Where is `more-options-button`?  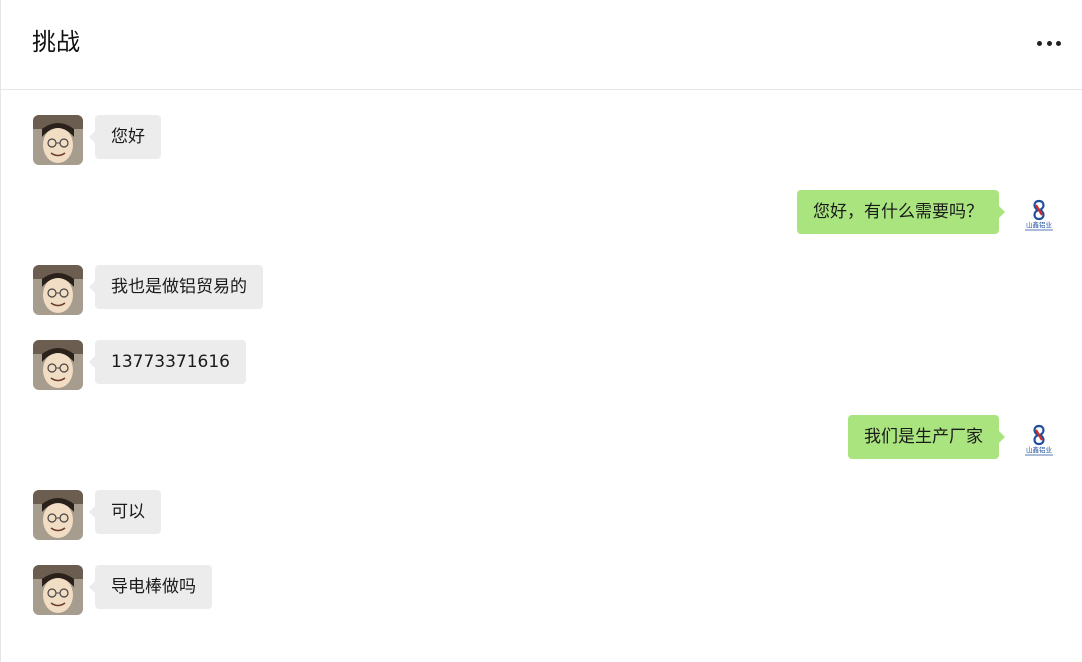
more-options-button is located at coordinates (1049, 43).